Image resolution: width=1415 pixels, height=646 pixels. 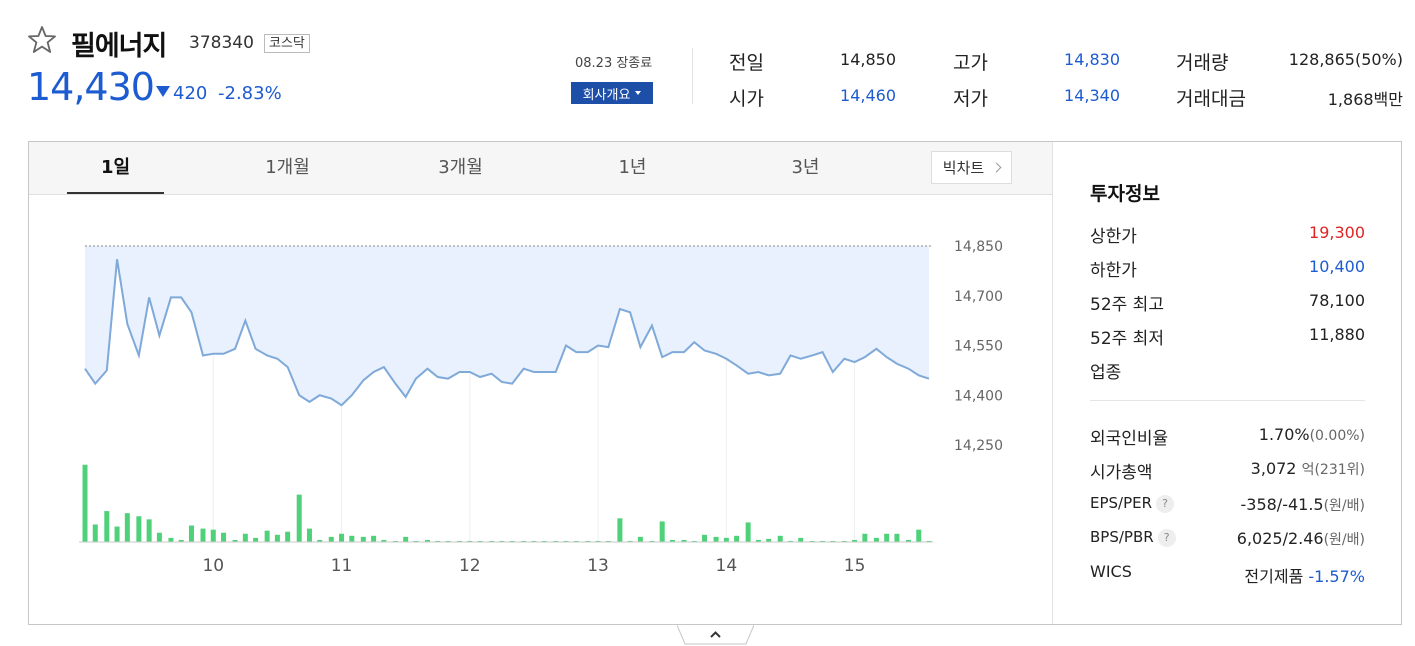 I want to click on amount-label: 거래대금, so click(x=1211, y=99).